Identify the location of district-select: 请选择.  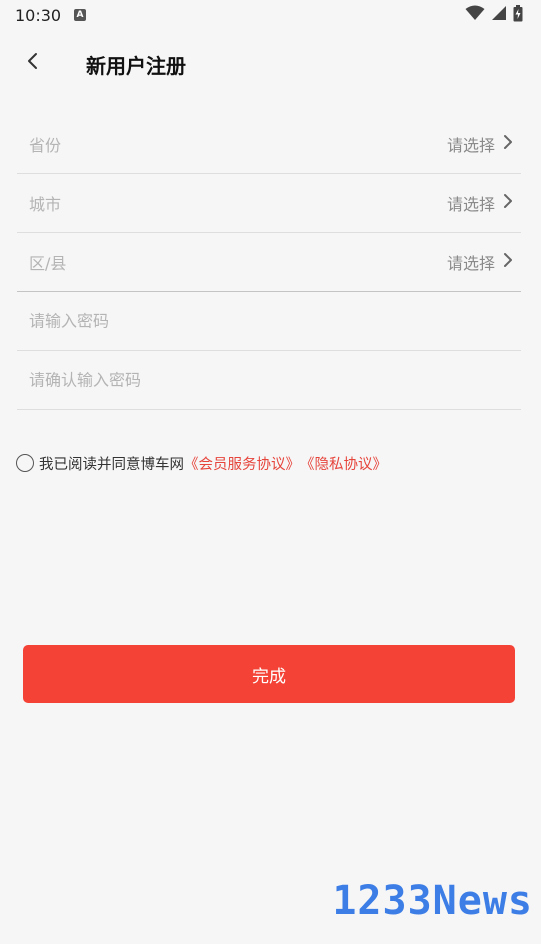
(480, 262).